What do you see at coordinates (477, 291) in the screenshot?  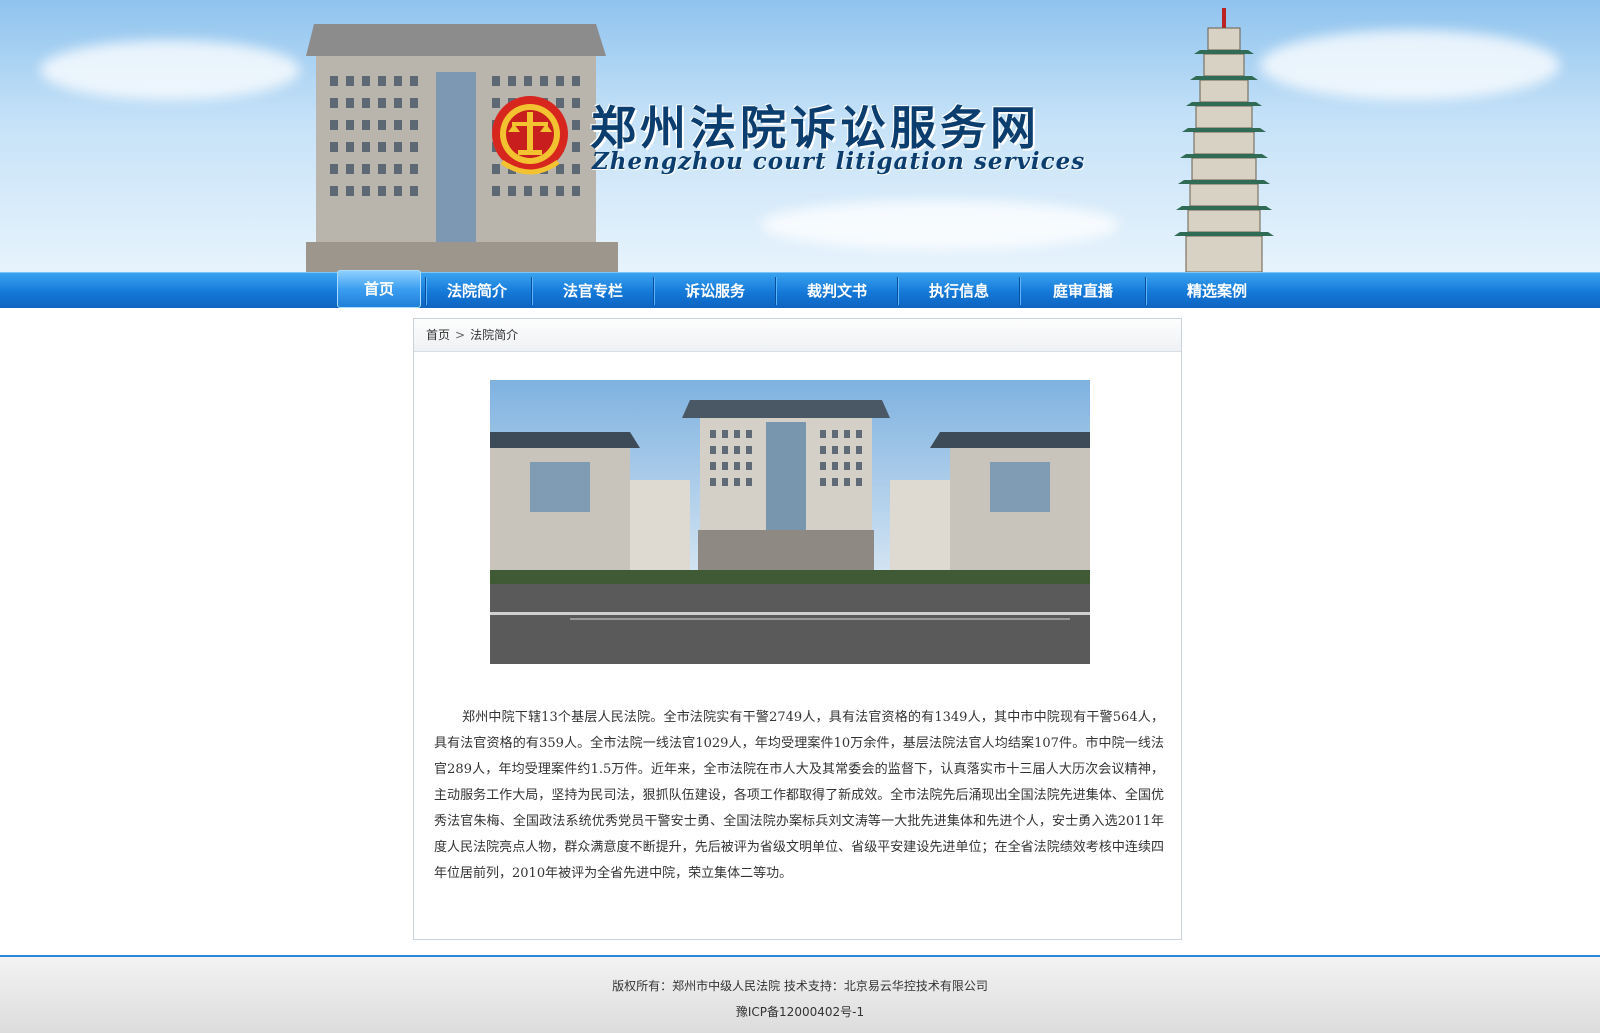 I see `nav-item-court-intro: 法院简介` at bounding box center [477, 291].